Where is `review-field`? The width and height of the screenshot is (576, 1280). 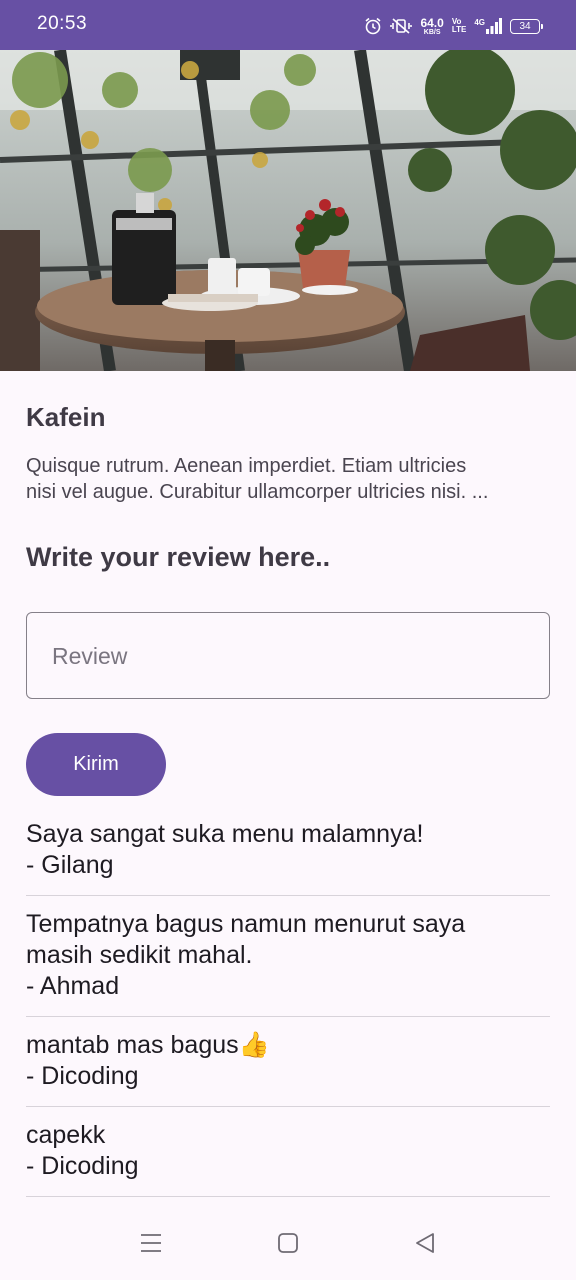 review-field is located at coordinates (288, 655).